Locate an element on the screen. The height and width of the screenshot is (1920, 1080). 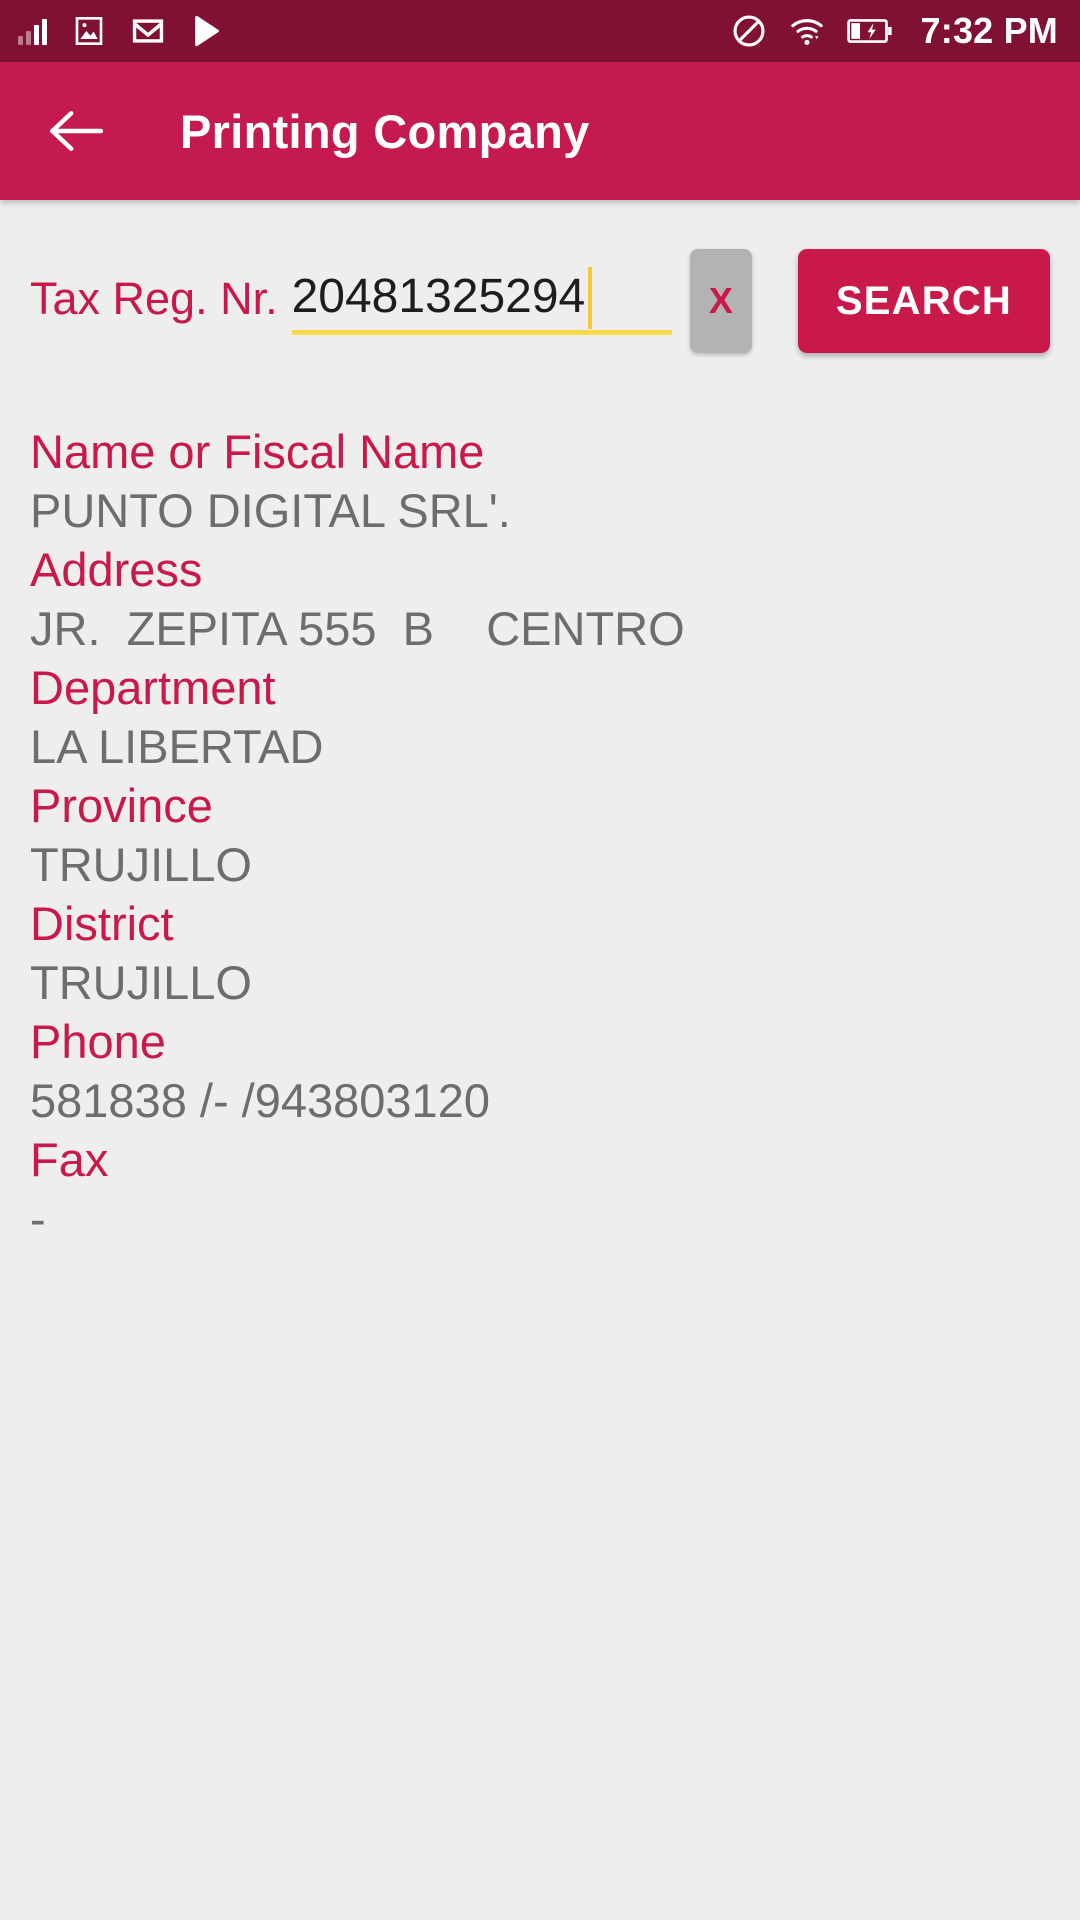
detail-value: JR. ZEPITA 555 B CENTRO is located at coordinates (357, 628).